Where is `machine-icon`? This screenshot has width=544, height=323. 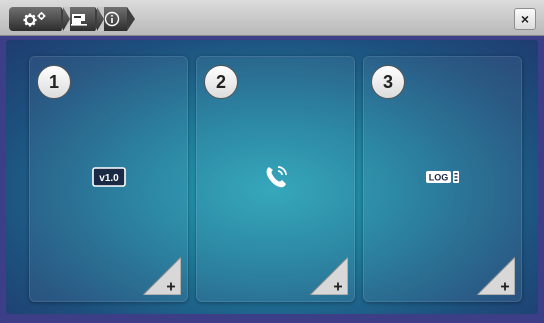
machine-icon is located at coordinates (79, 20).